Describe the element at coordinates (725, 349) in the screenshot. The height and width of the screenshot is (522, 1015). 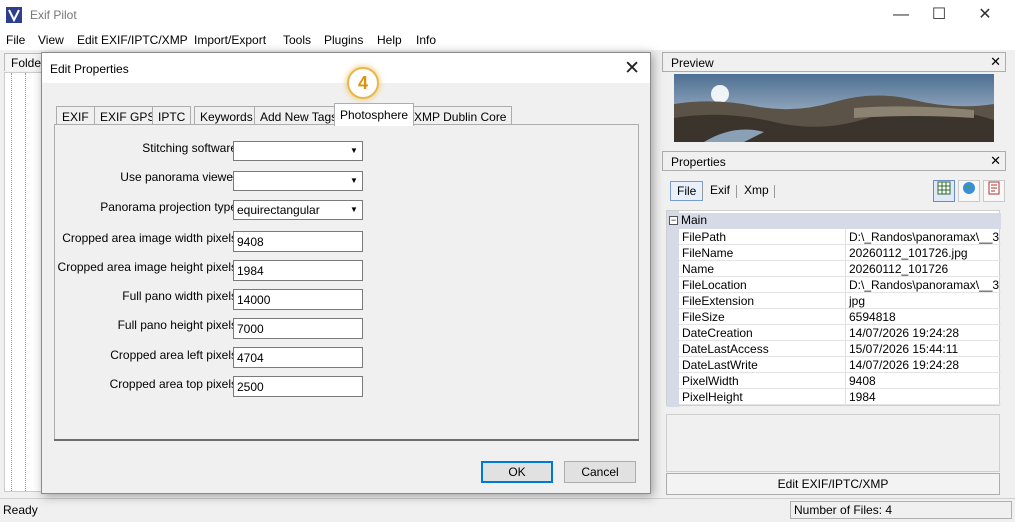
I see `grid-key: DateLastAccess` at that location.